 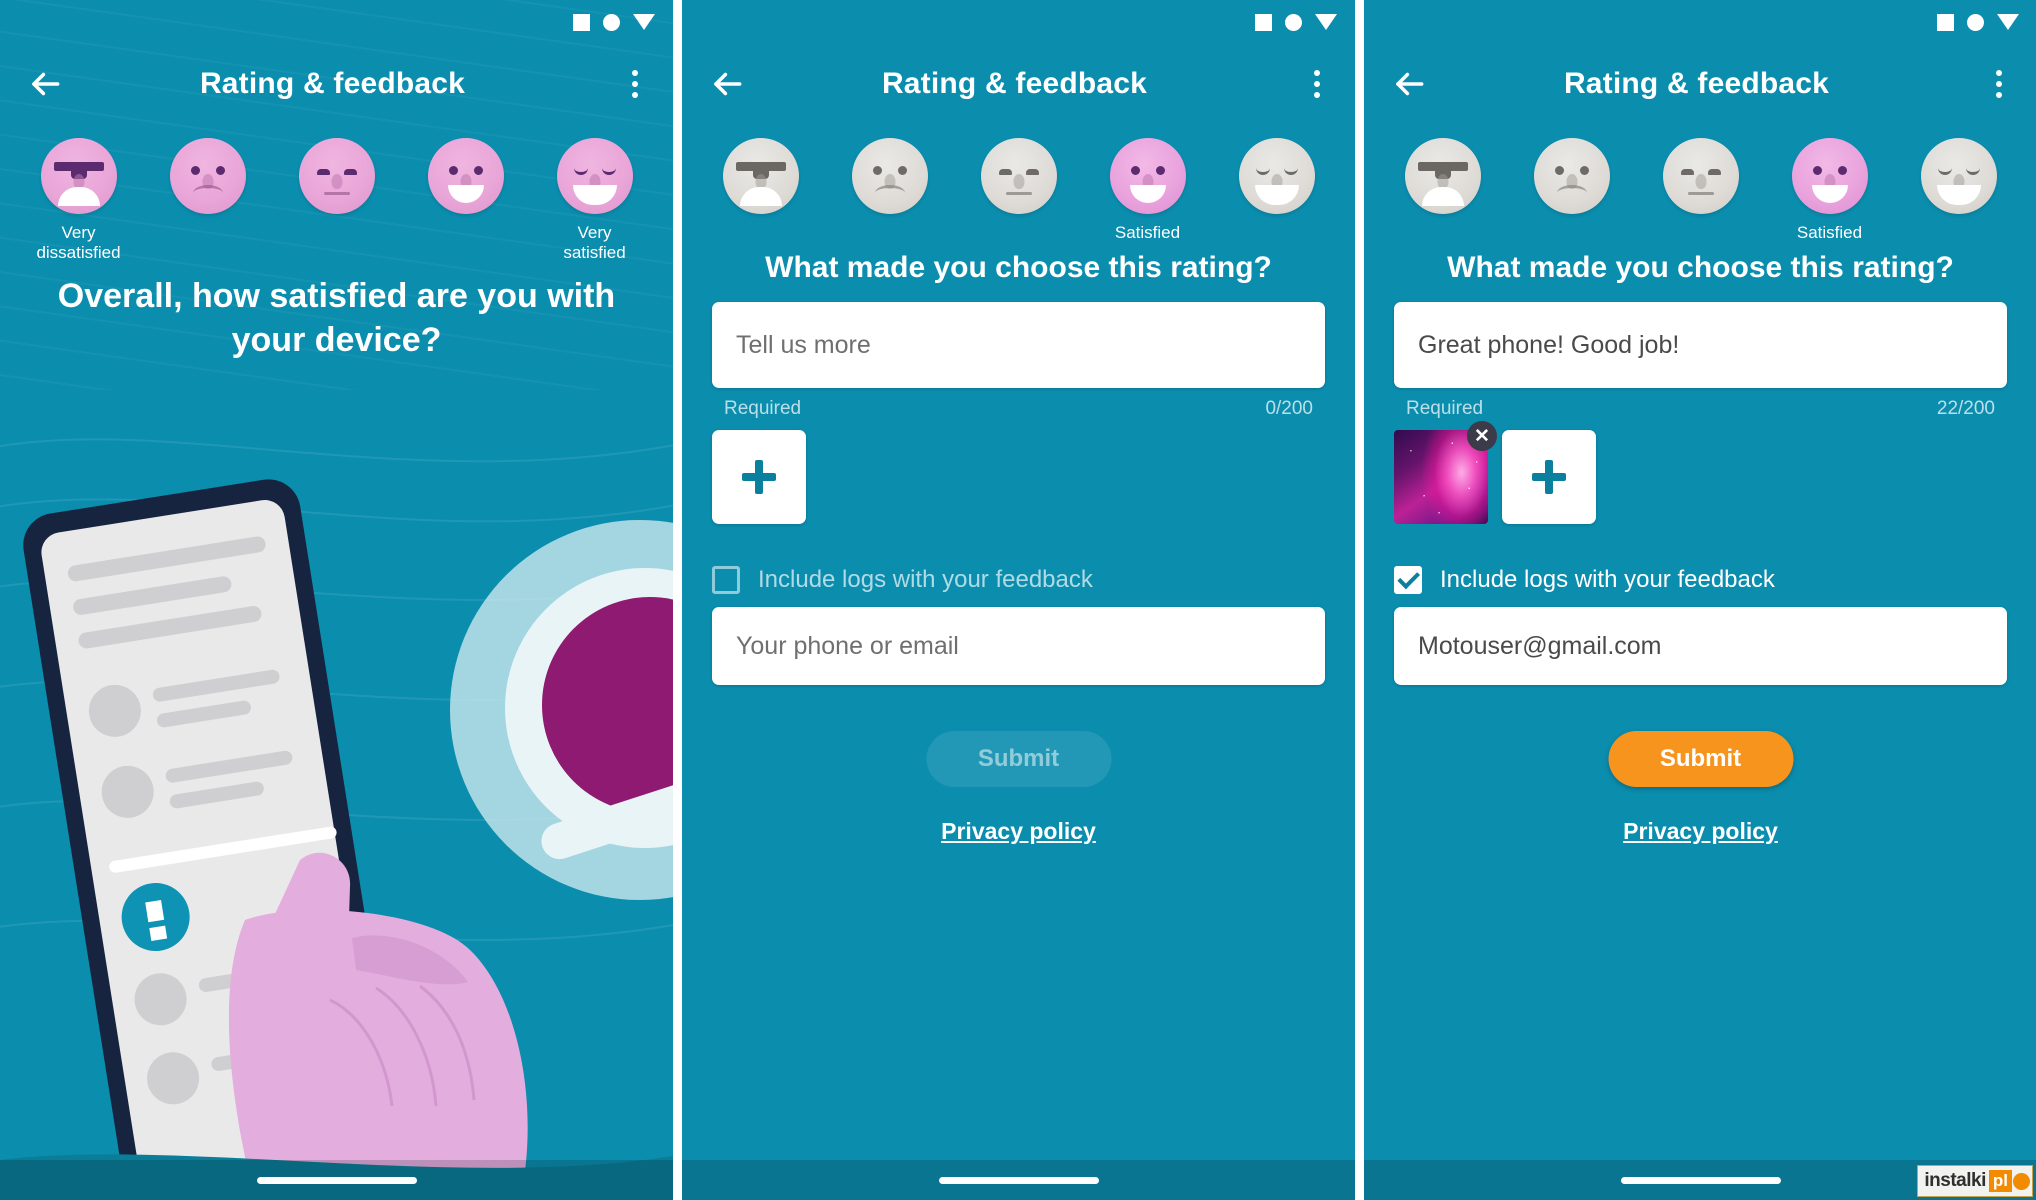 What do you see at coordinates (1700, 646) in the screenshot?
I see `contact-input: Motouser@gmail.com` at bounding box center [1700, 646].